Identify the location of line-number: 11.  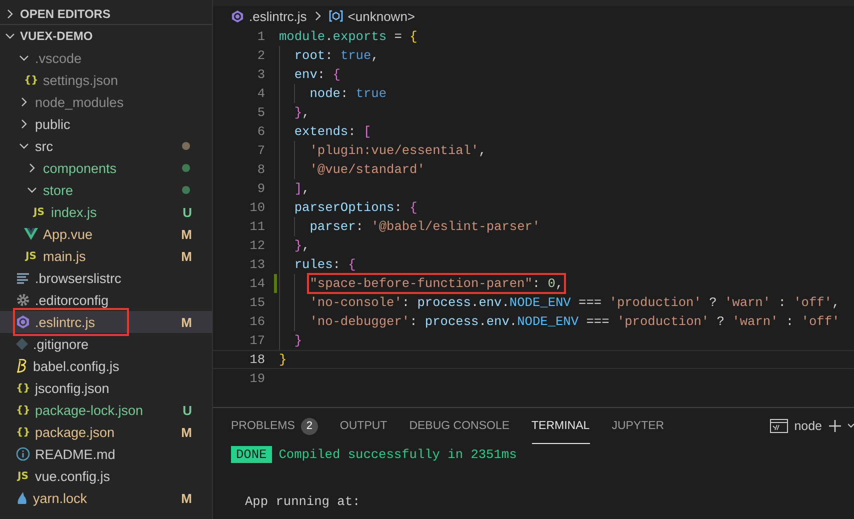
(257, 226).